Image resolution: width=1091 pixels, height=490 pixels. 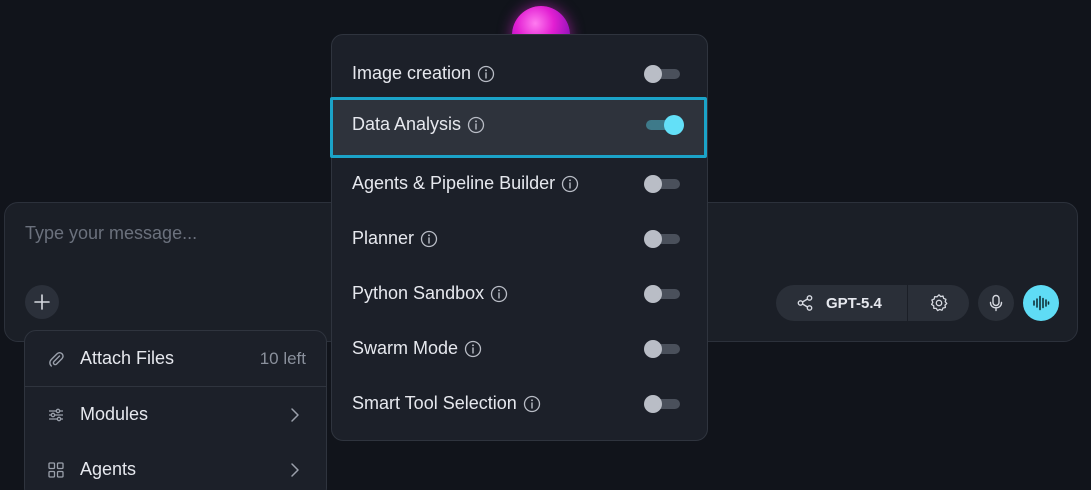 I want to click on microphone-button, so click(x=996, y=303).